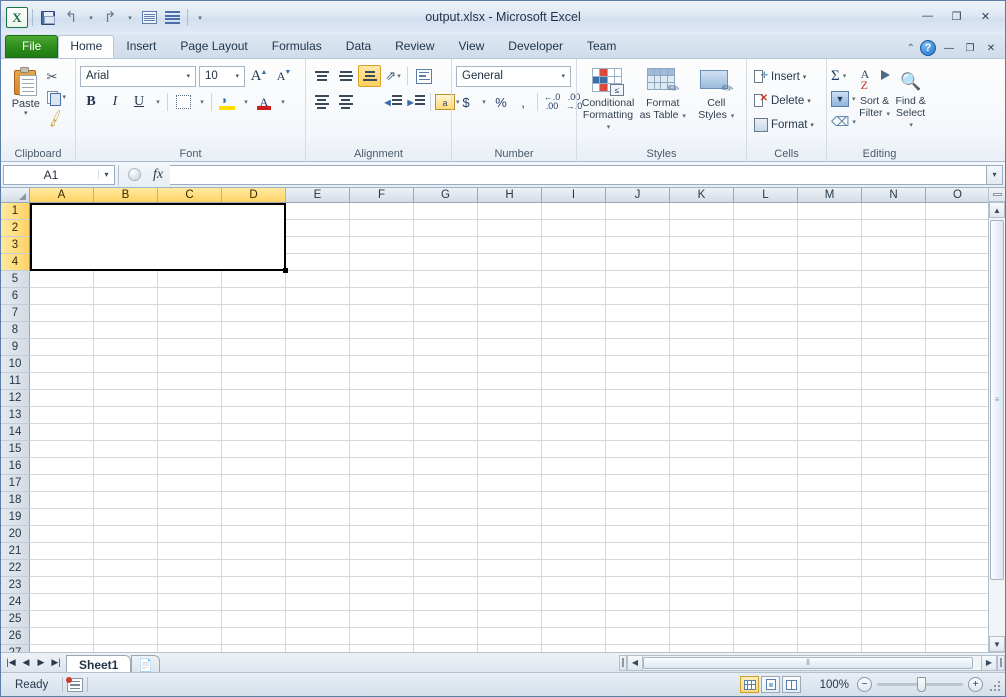  What do you see at coordinates (466, 102) in the screenshot?
I see `currency-button: $` at bounding box center [466, 102].